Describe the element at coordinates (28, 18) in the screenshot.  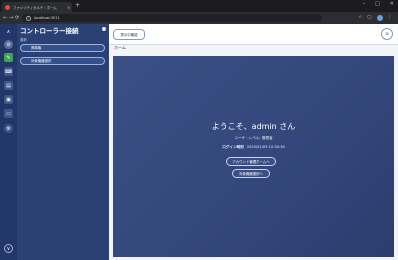
I see `site-info-icon` at that location.